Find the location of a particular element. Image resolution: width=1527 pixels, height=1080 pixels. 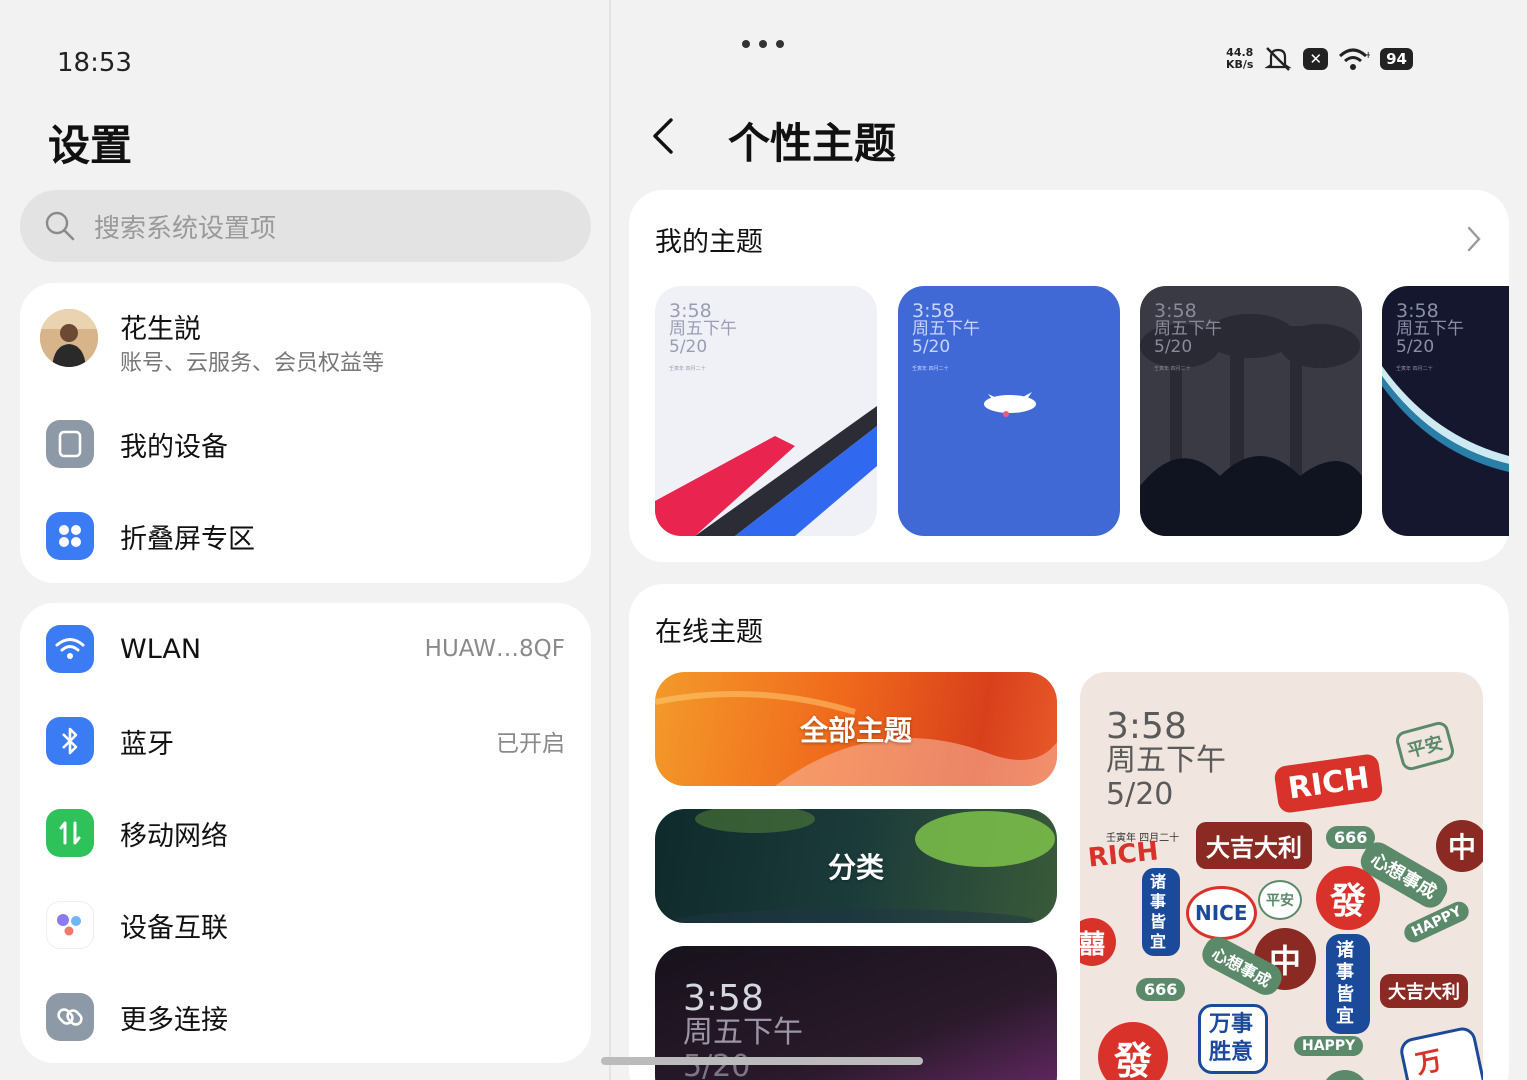

battery-level: 94 is located at coordinates (1396, 59).